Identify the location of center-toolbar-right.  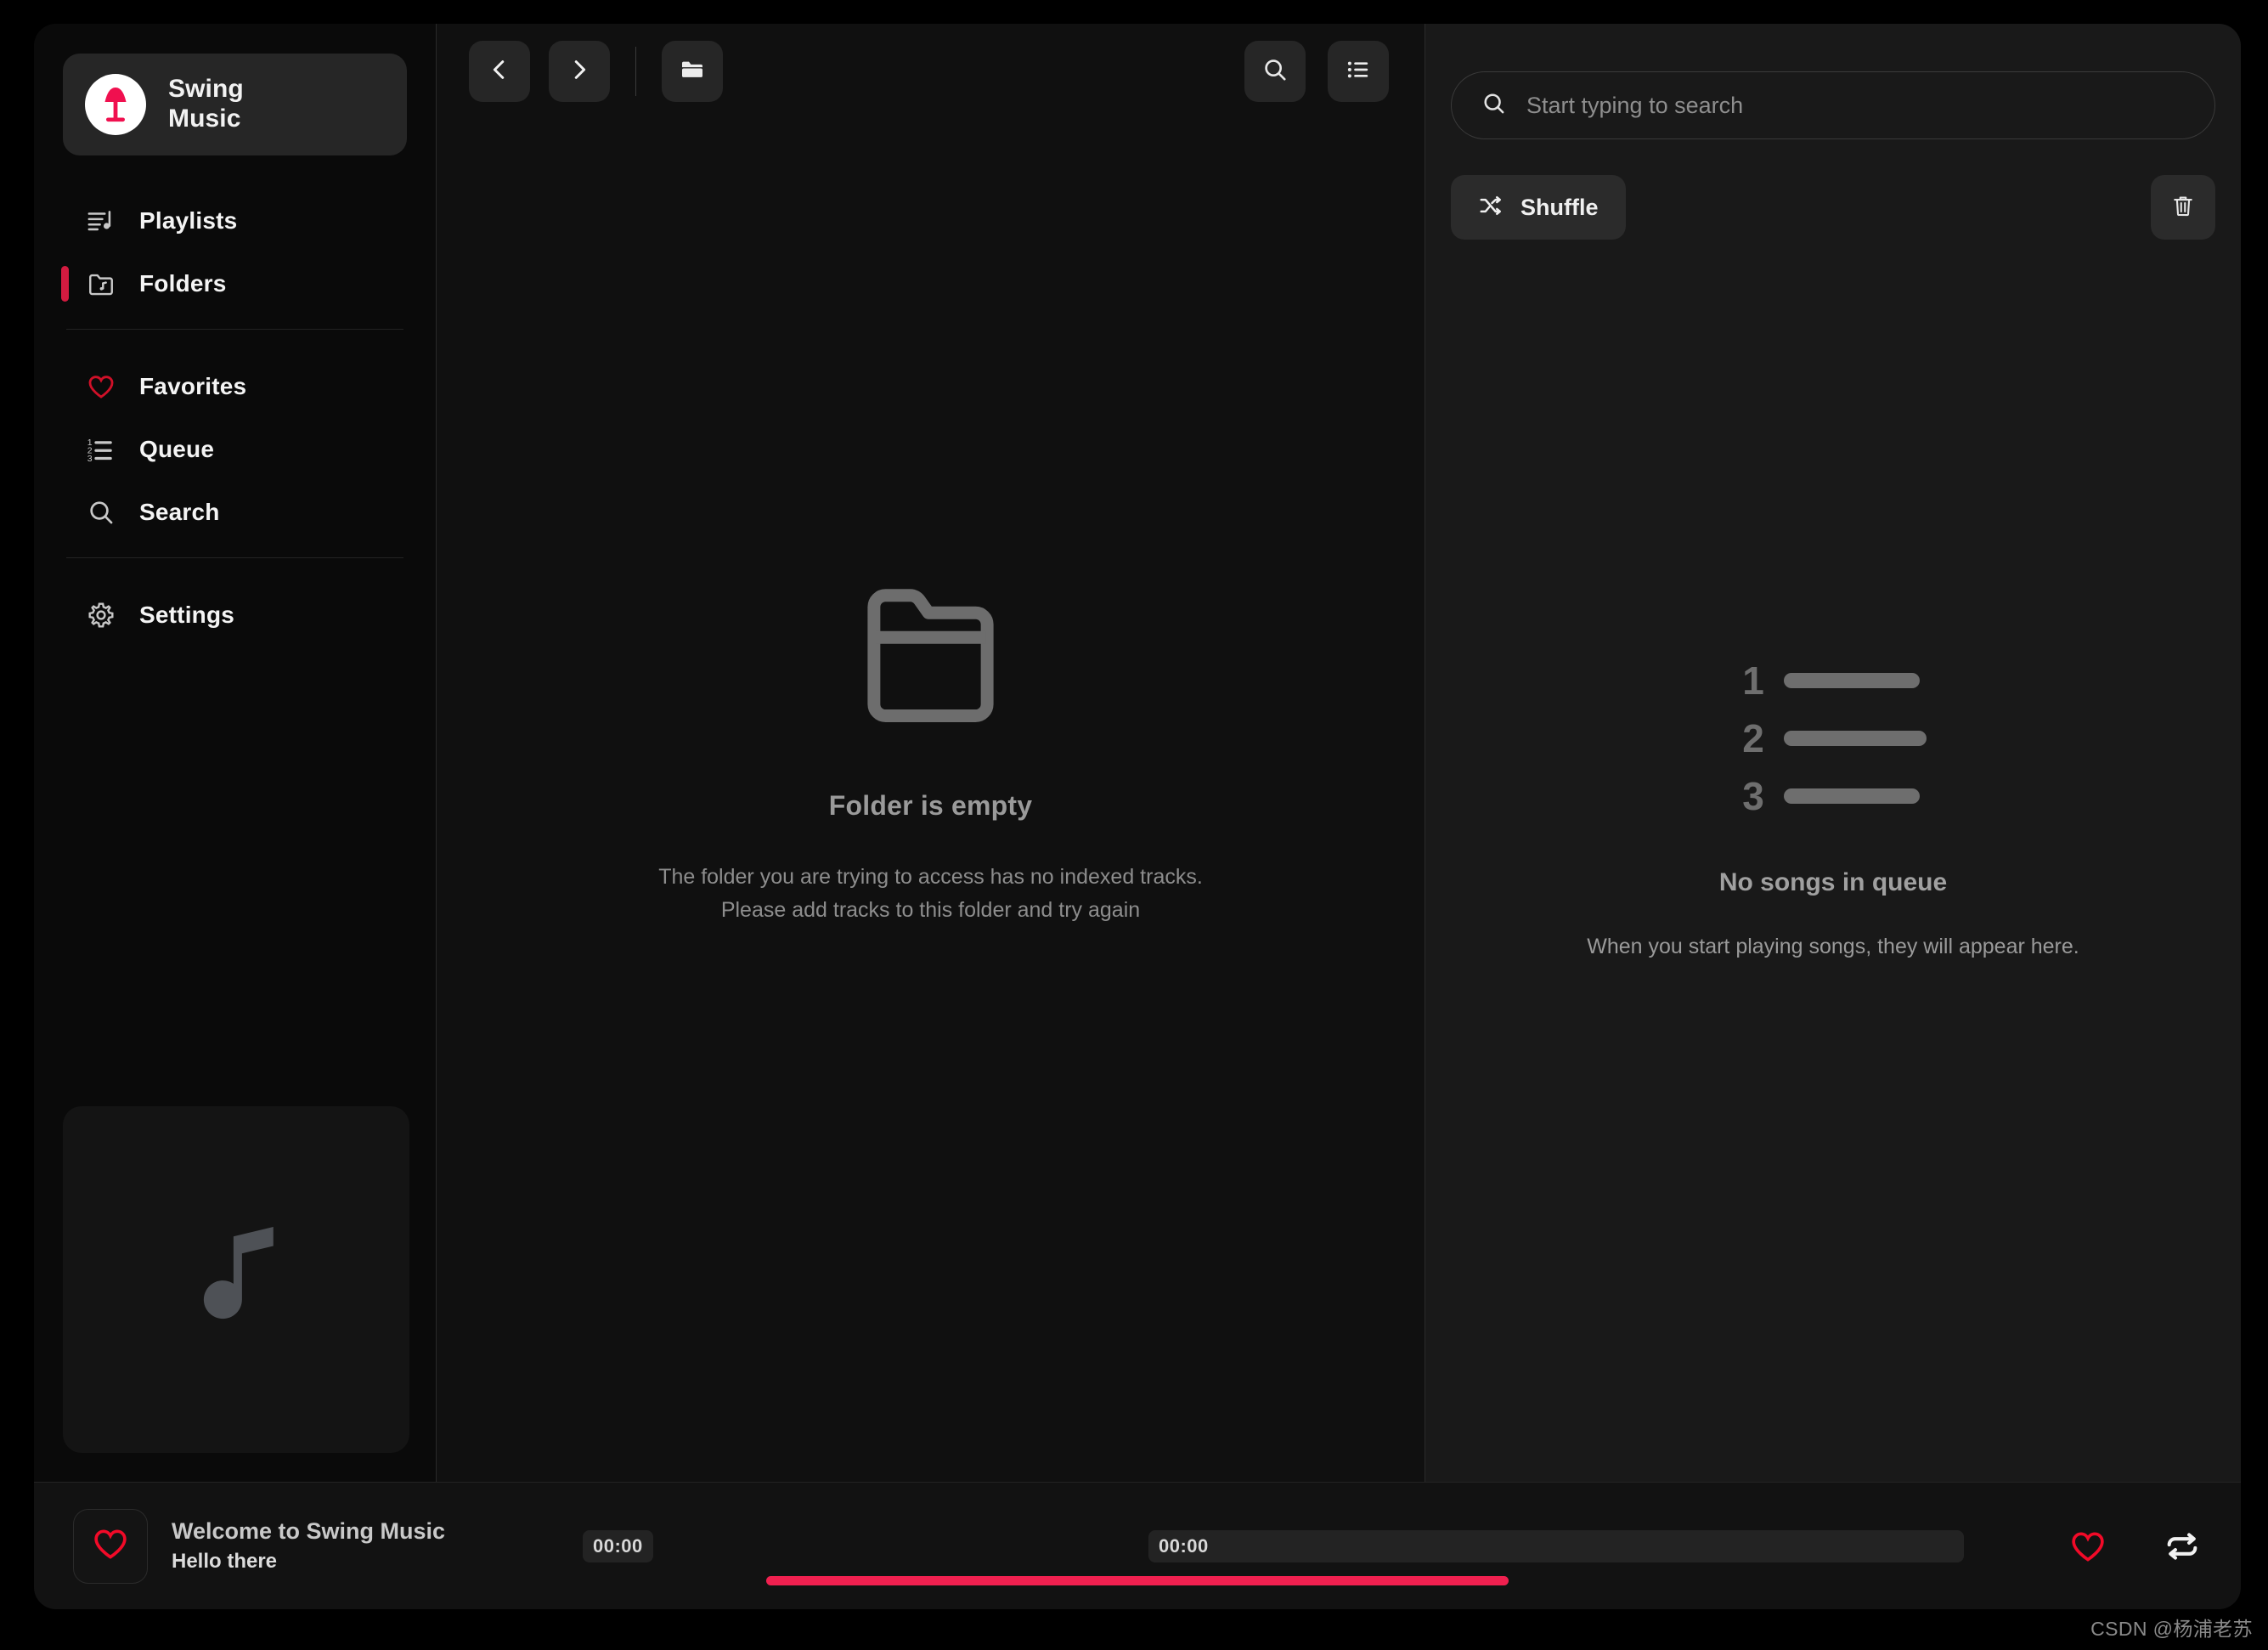
(1316, 71).